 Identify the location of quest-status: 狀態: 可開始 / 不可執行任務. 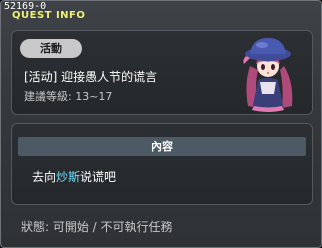
(97, 227).